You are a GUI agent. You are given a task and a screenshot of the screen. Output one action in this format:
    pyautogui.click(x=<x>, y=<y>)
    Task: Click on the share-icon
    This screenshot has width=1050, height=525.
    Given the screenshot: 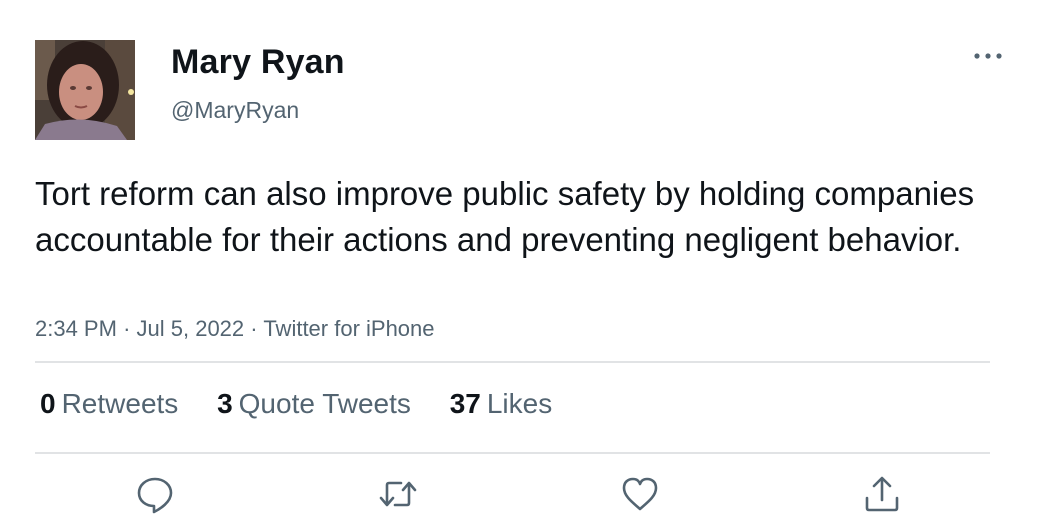 What is the action you would take?
    pyautogui.click(x=882, y=494)
    